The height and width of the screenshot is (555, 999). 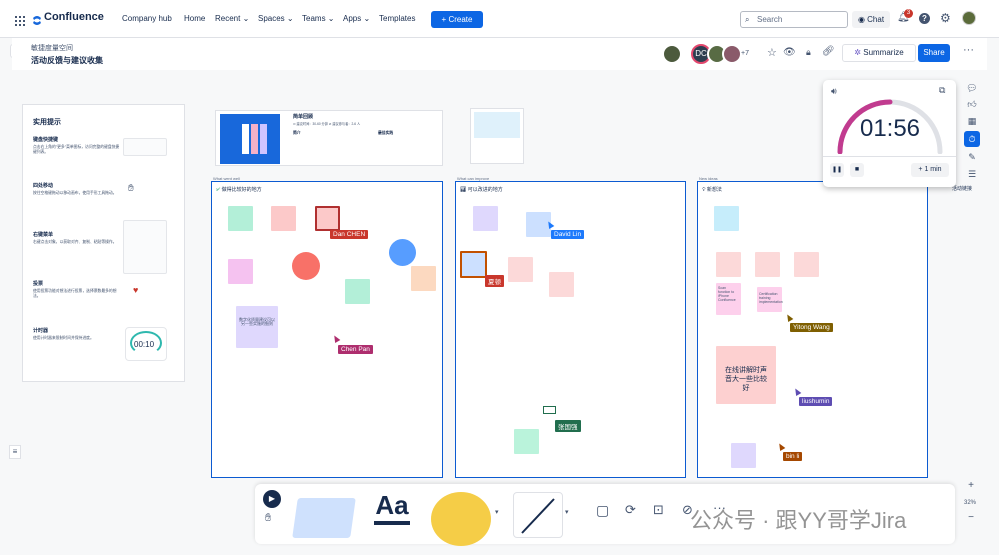 What do you see at coordinates (772, 52) in the screenshot?
I see `star-icon: ☆` at bounding box center [772, 52].